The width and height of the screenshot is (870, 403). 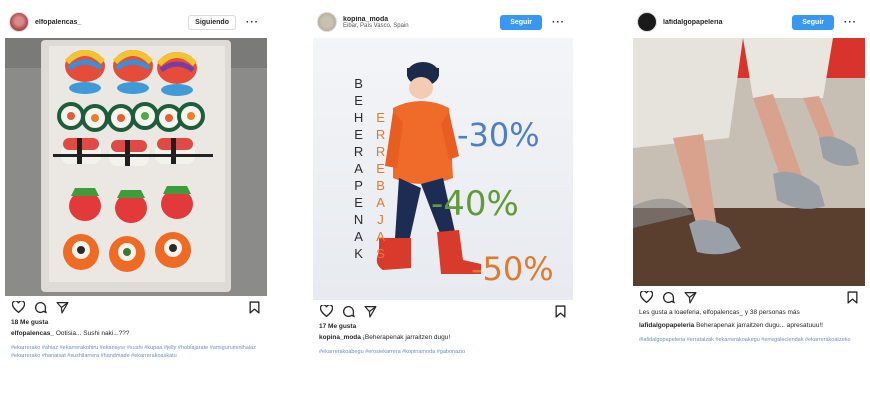 I want to click on discount-30: -30%, so click(x=498, y=135).